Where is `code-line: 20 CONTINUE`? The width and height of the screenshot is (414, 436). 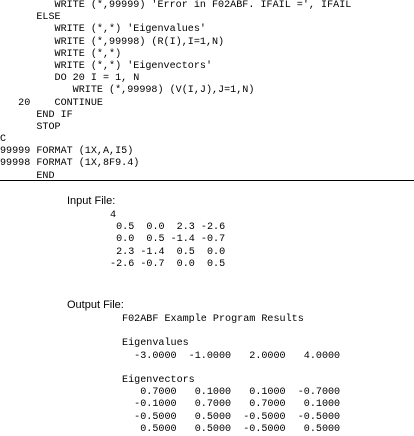 code-line: 20 CONTINUE is located at coordinates (51, 103).